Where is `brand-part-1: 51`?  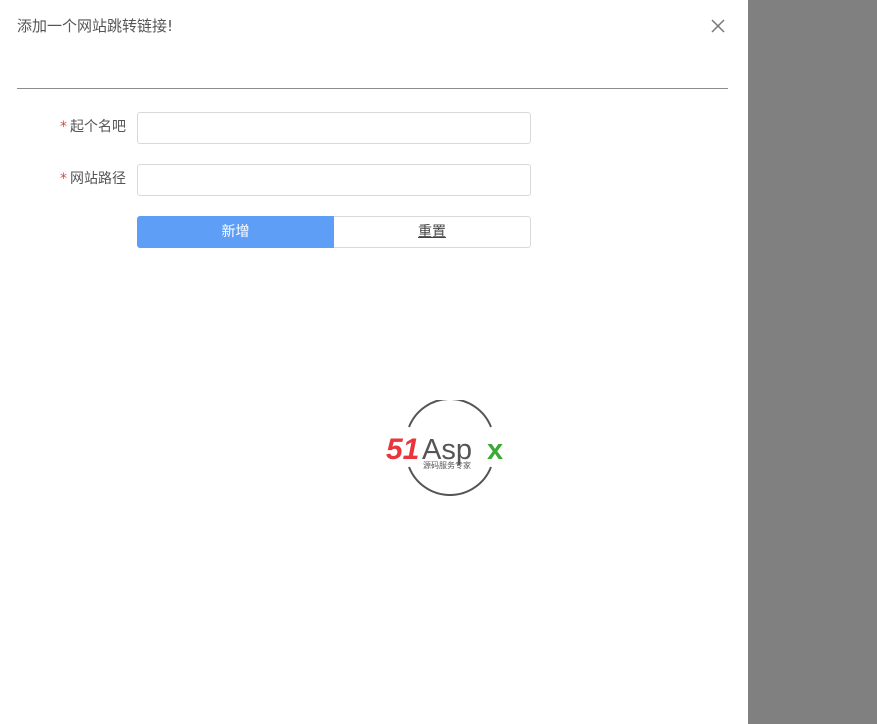
brand-part-1: 51 is located at coordinates (402, 449).